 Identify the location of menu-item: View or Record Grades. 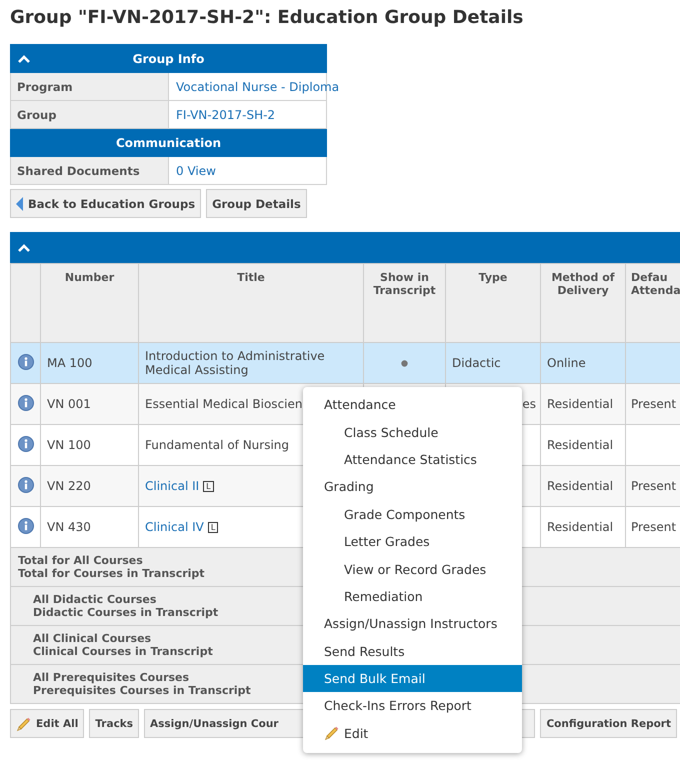
(412, 569).